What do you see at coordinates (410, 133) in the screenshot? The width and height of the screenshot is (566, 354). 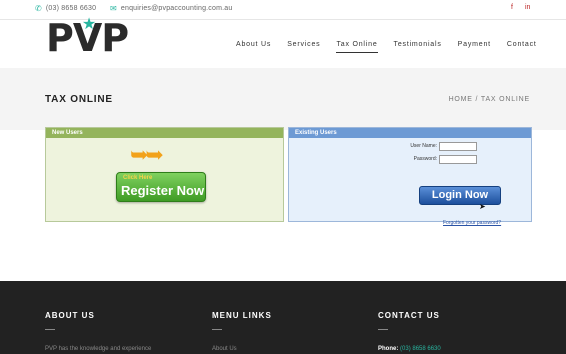 I see `existing-users-heading: Existing Users` at bounding box center [410, 133].